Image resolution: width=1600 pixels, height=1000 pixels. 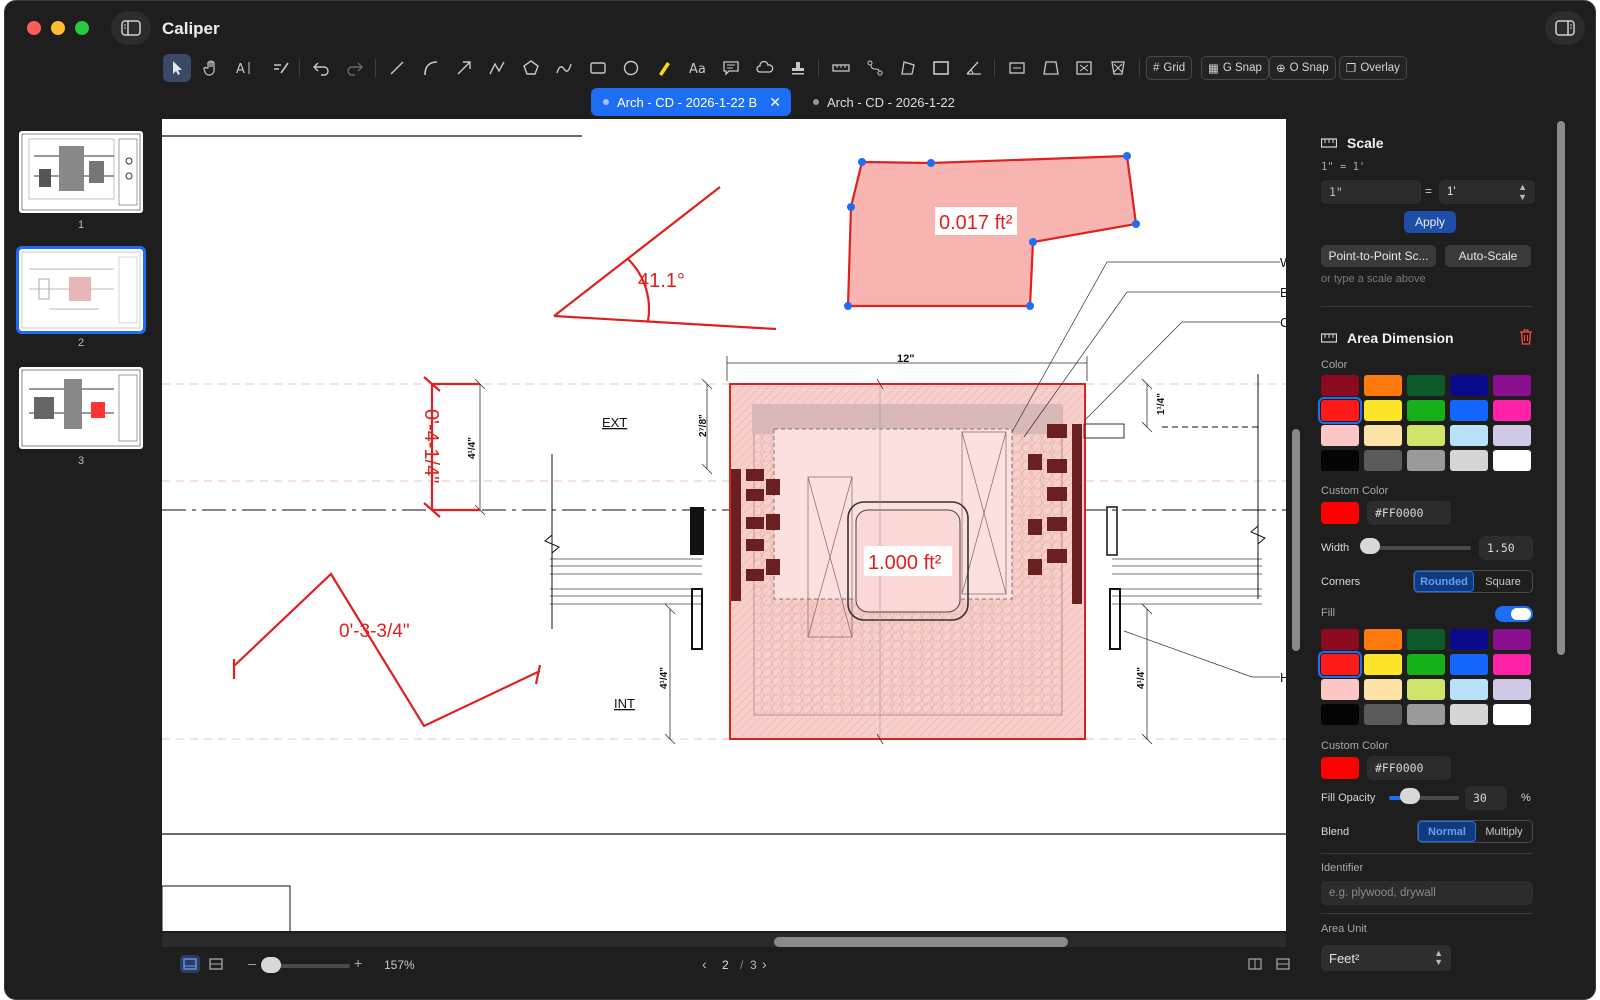 I want to click on scale-paper-input: 1", so click(x=1371, y=192).